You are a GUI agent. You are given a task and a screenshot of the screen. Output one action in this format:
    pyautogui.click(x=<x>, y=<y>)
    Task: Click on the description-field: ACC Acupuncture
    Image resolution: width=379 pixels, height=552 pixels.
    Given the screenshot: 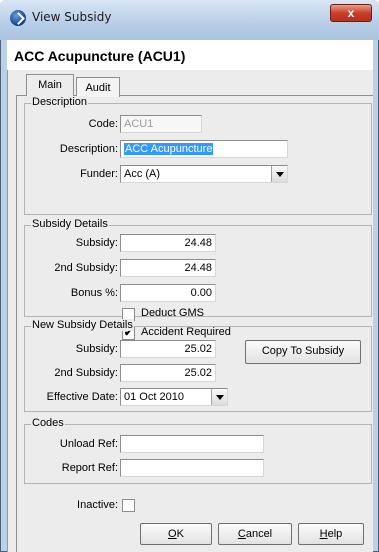 What is the action you would take?
    pyautogui.click(x=204, y=149)
    